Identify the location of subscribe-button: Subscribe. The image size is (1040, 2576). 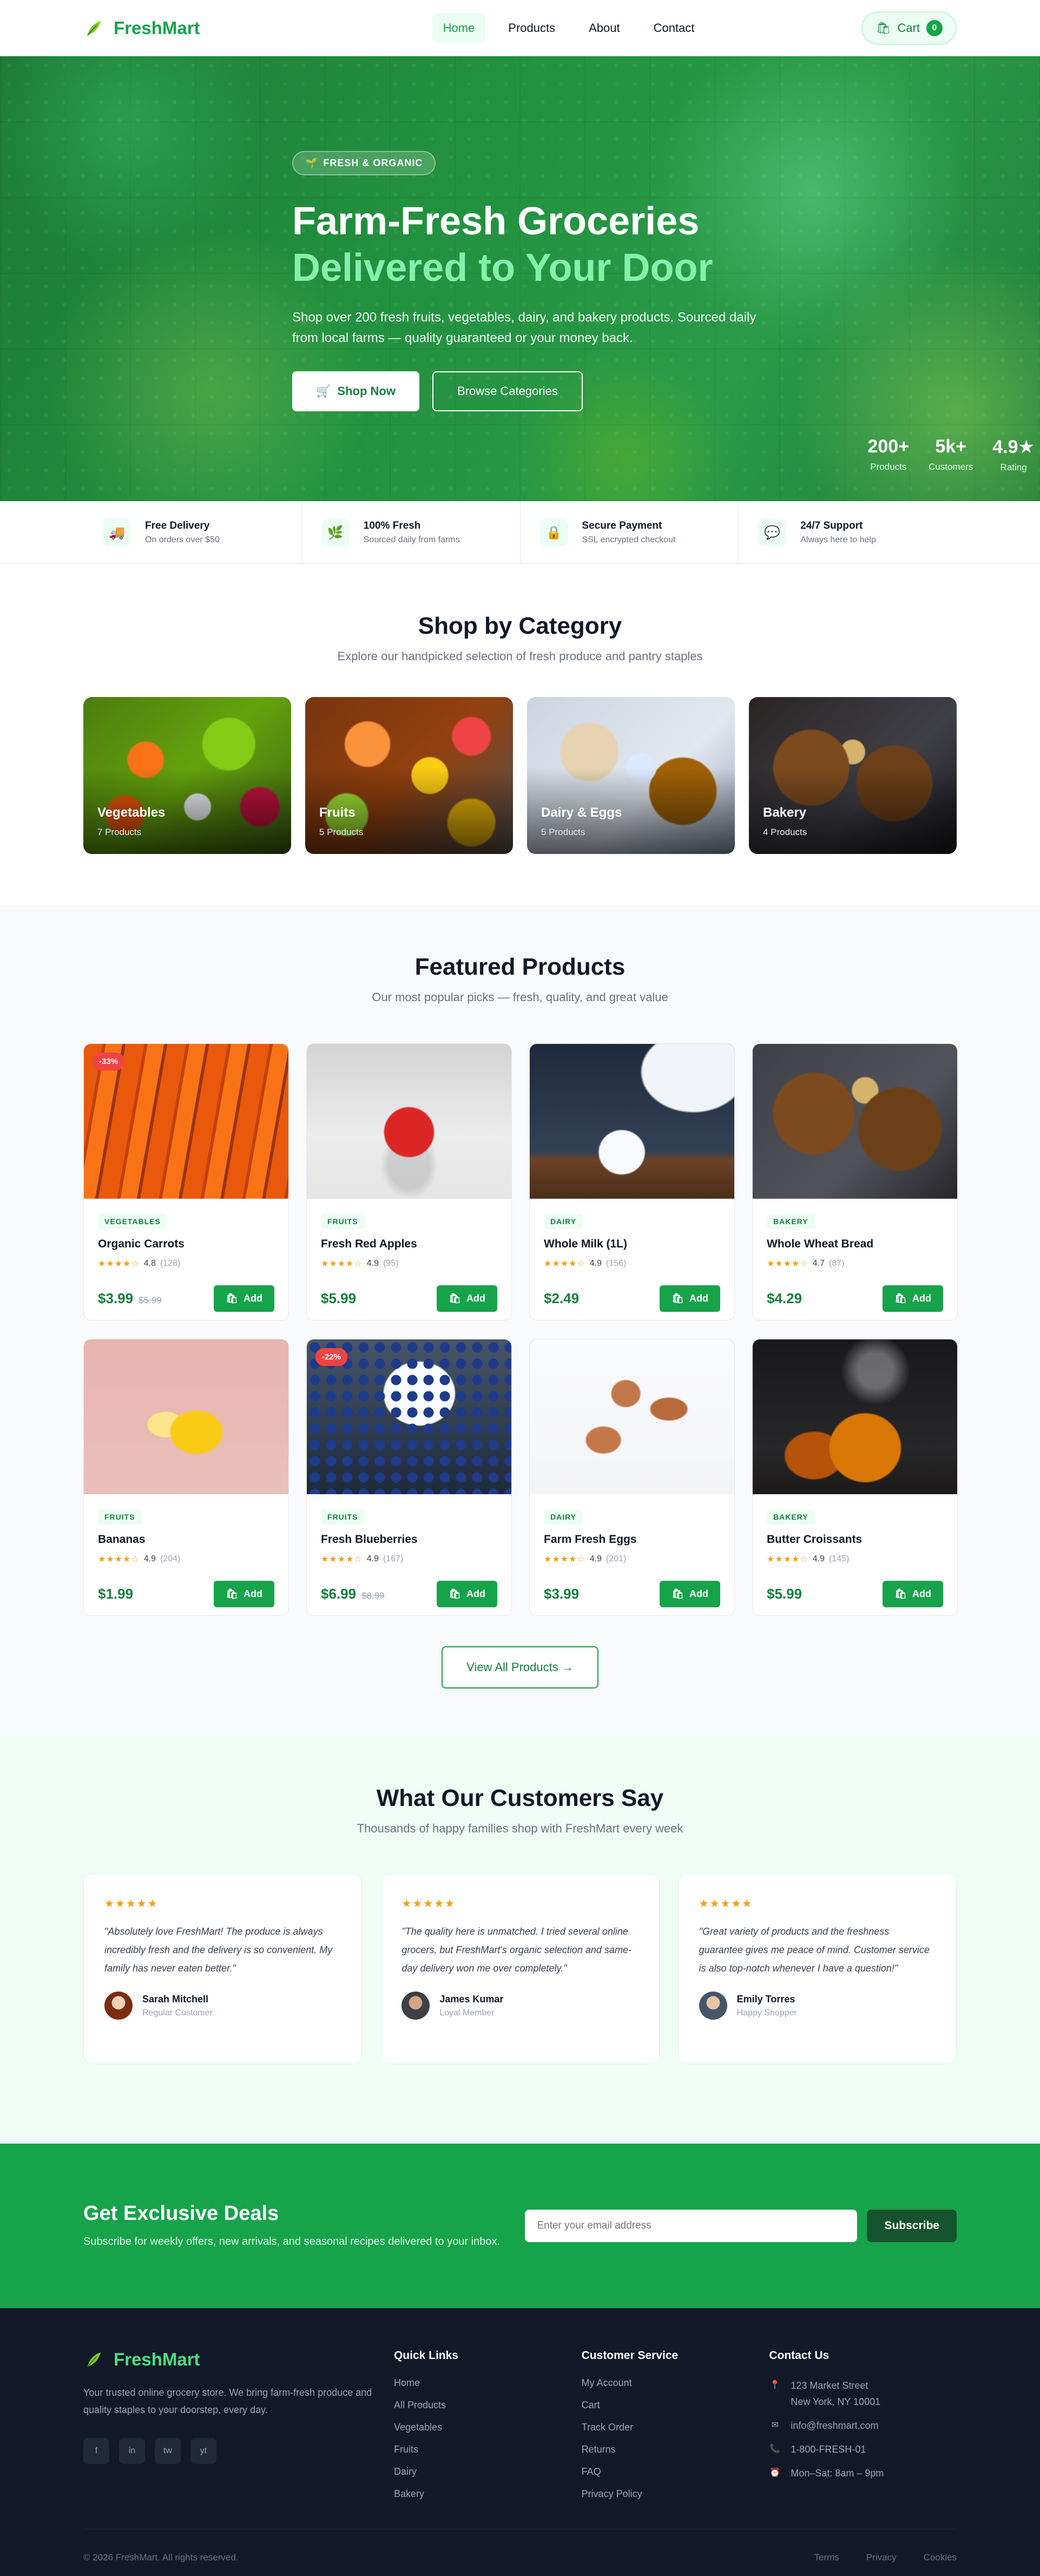
(912, 2226).